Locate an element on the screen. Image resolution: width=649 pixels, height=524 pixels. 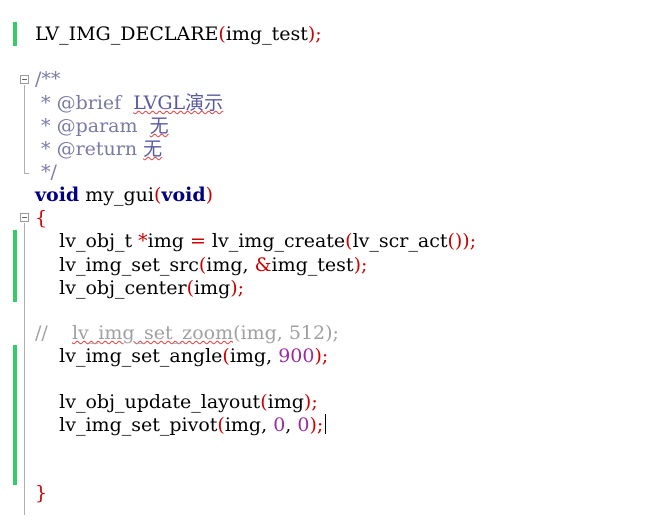
code-token: */ is located at coordinates (46, 172).